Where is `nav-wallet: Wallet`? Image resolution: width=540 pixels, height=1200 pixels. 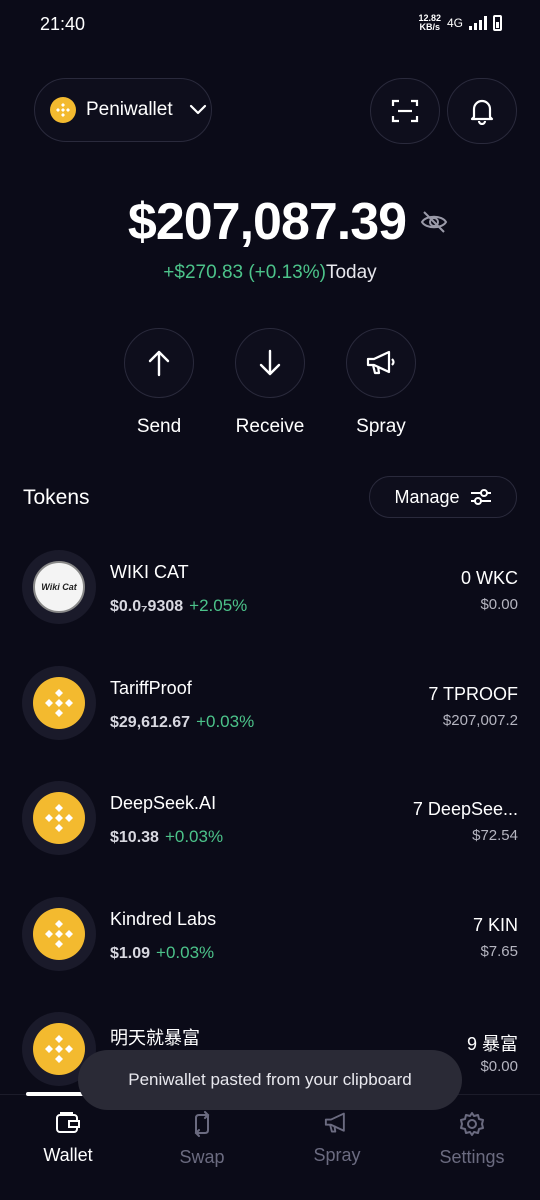
nav-wallet: Wallet is located at coordinates (68, 1138).